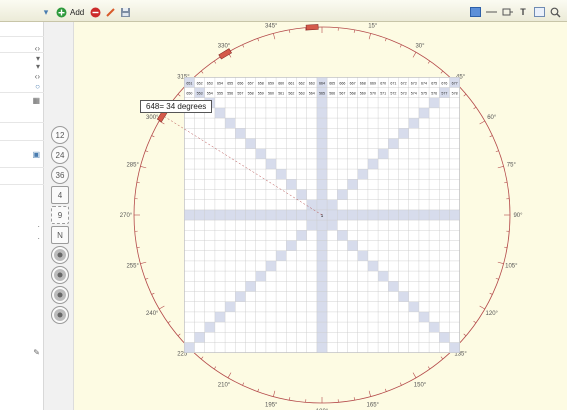 The width and height of the screenshot is (567, 410). I want to click on save-icon, so click(125, 12).